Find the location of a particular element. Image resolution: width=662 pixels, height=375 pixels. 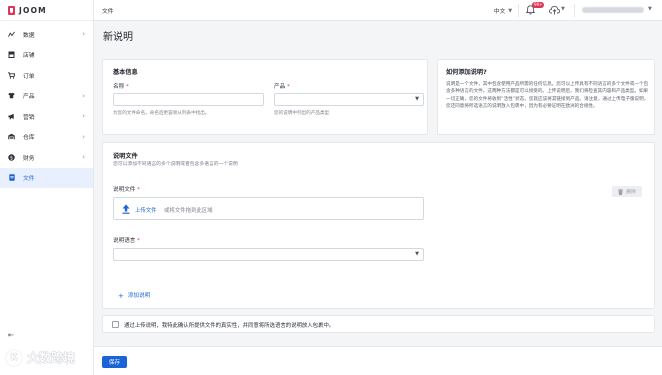

watermark: K 大数跨境 is located at coordinates (40, 357).